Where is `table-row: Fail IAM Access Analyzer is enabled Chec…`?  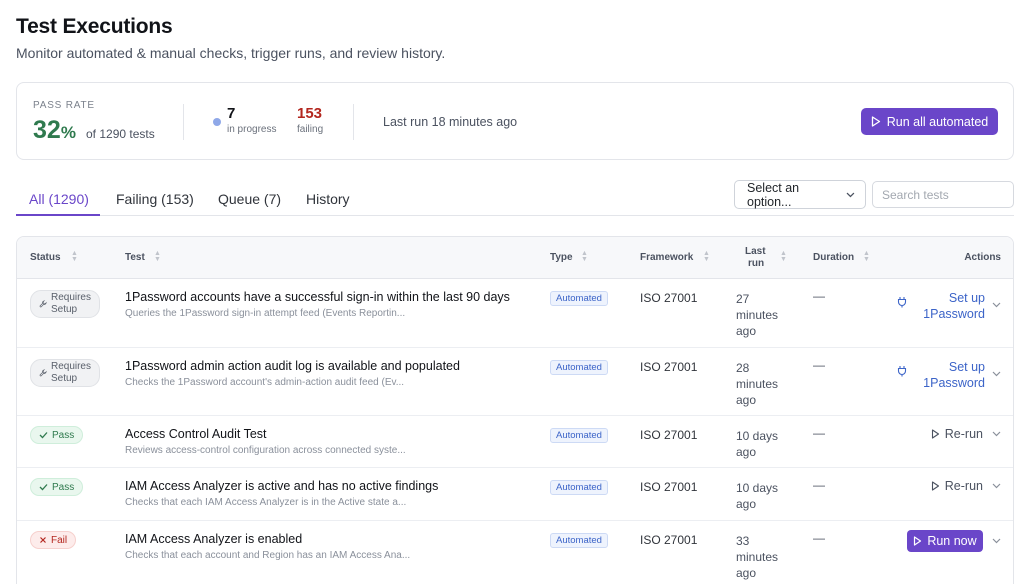
table-row: Fail IAM Access Analyzer is enabled Chec… is located at coordinates (515, 552).